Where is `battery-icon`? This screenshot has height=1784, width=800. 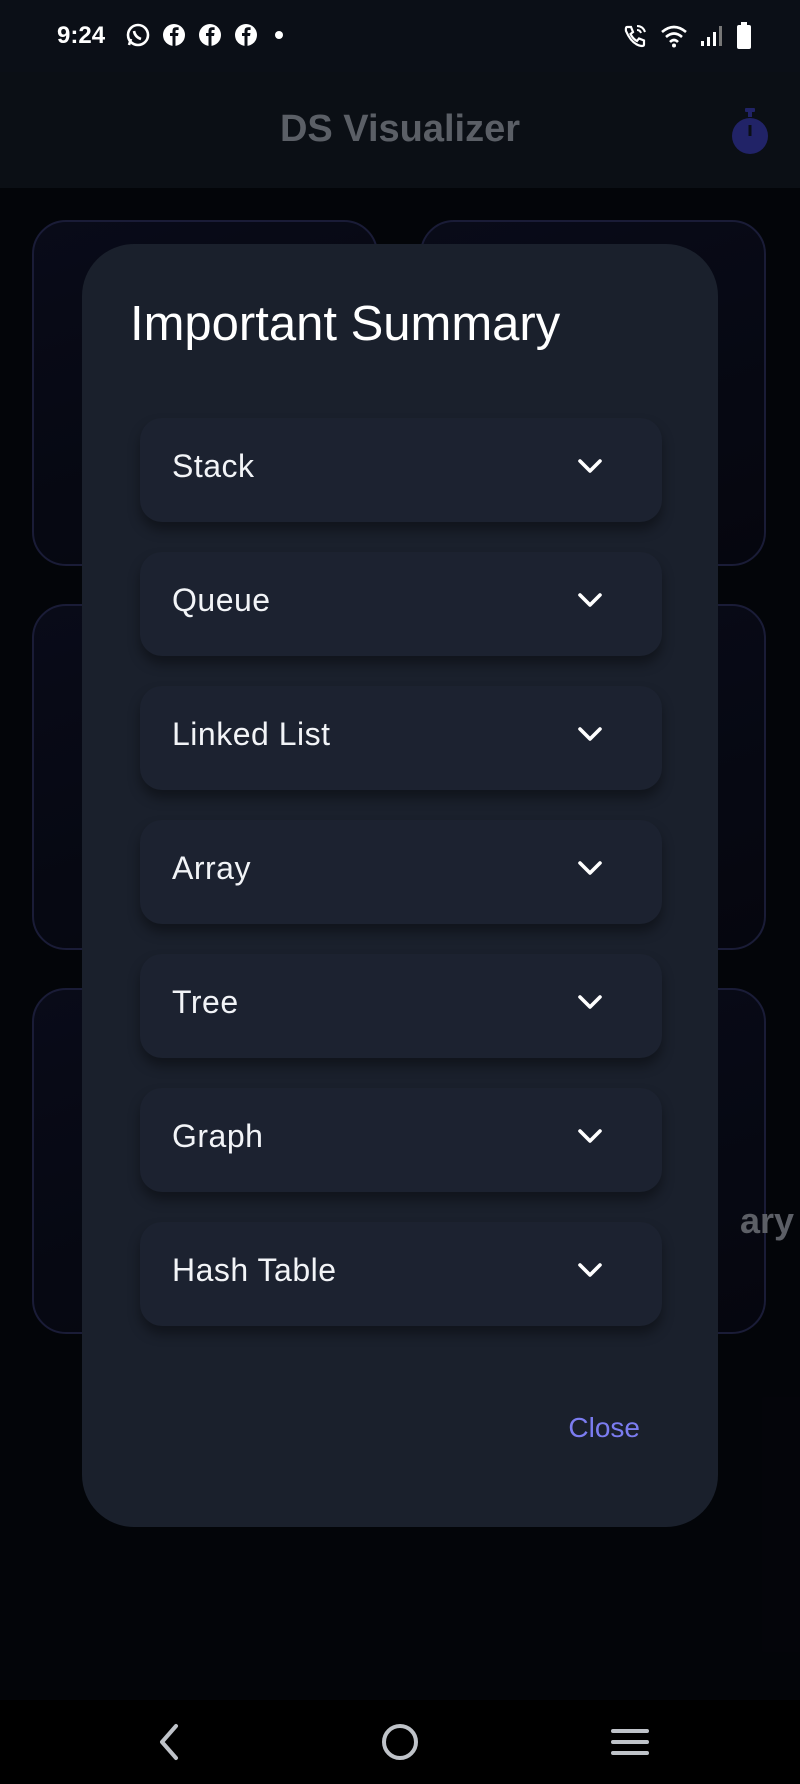
battery-icon is located at coordinates (744, 35).